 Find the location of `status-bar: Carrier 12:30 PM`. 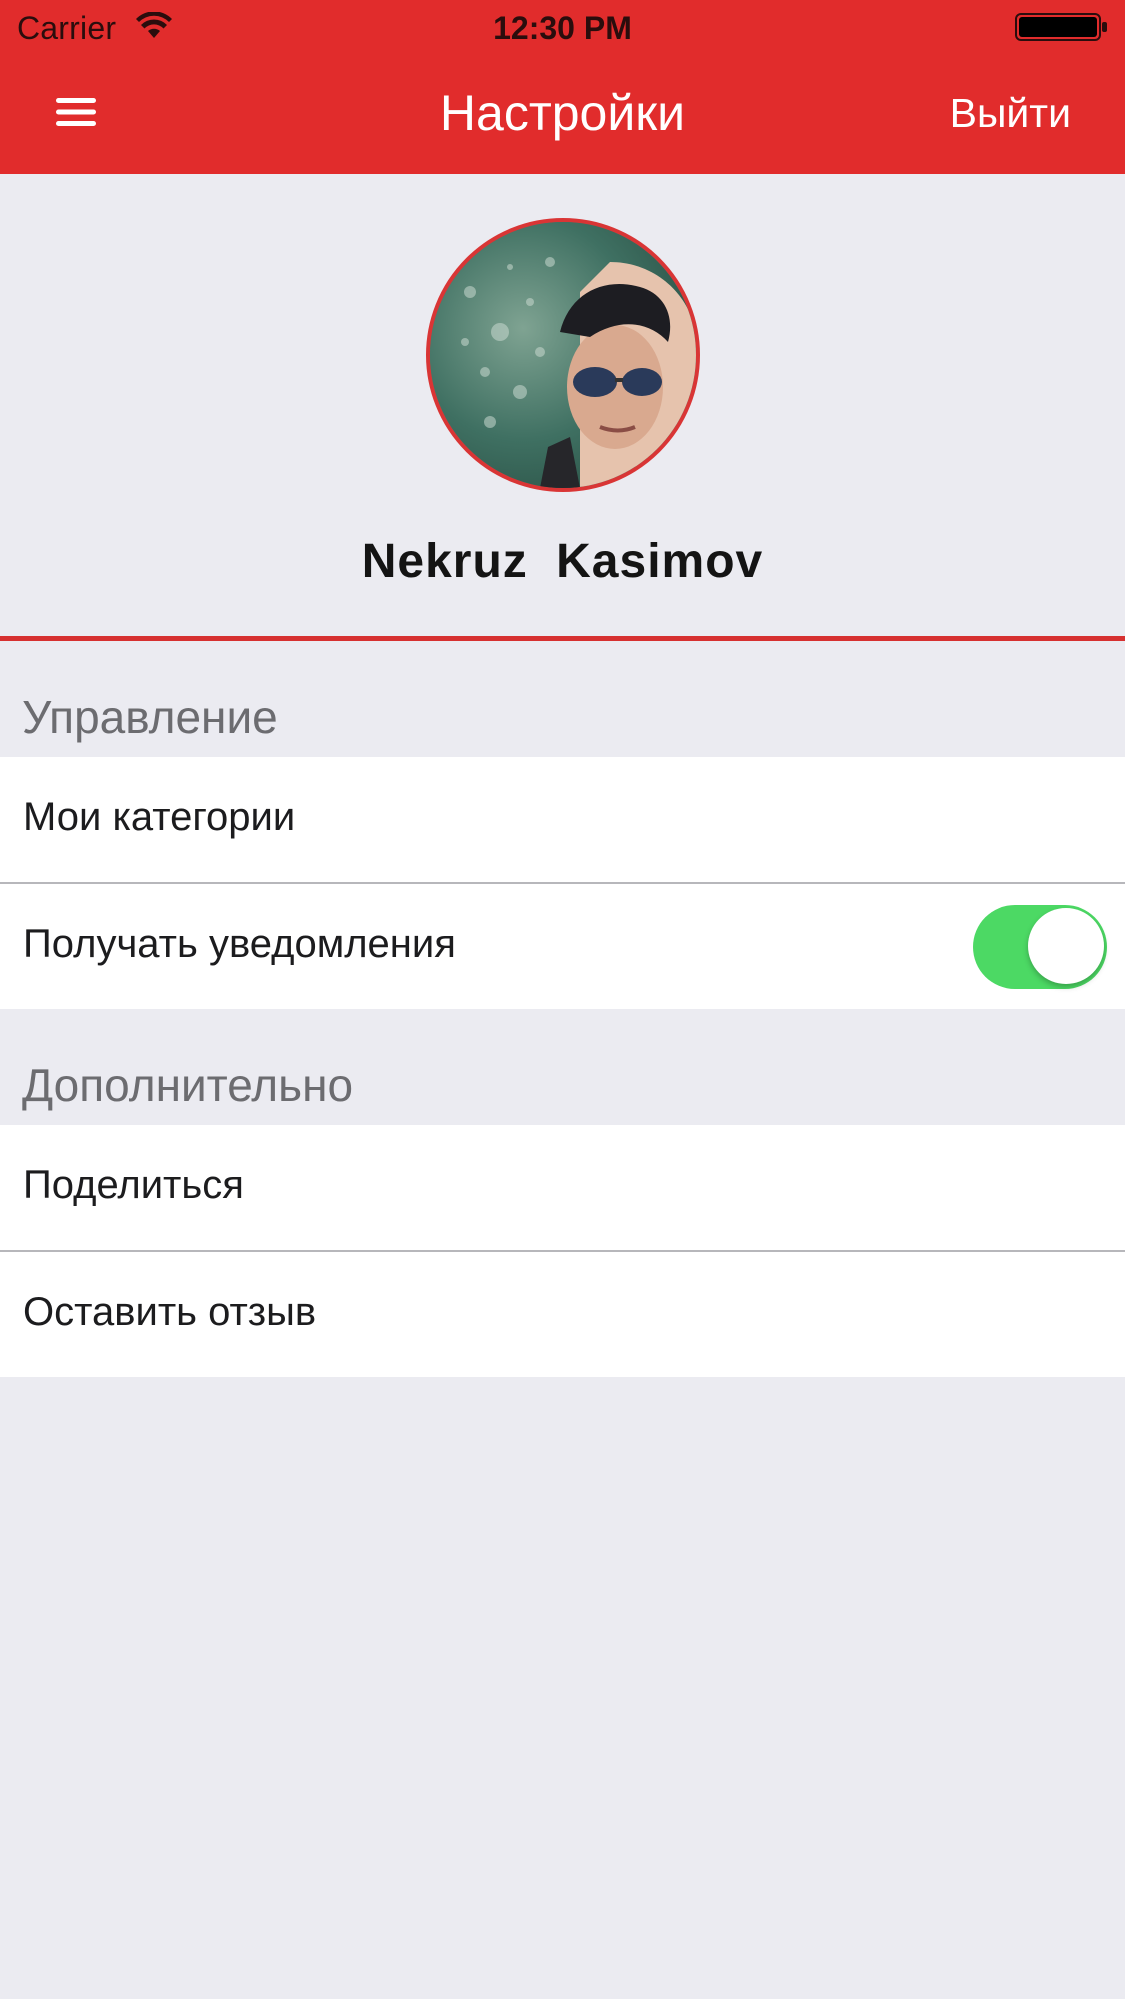

status-bar: Carrier 12:30 PM is located at coordinates (562, 28).